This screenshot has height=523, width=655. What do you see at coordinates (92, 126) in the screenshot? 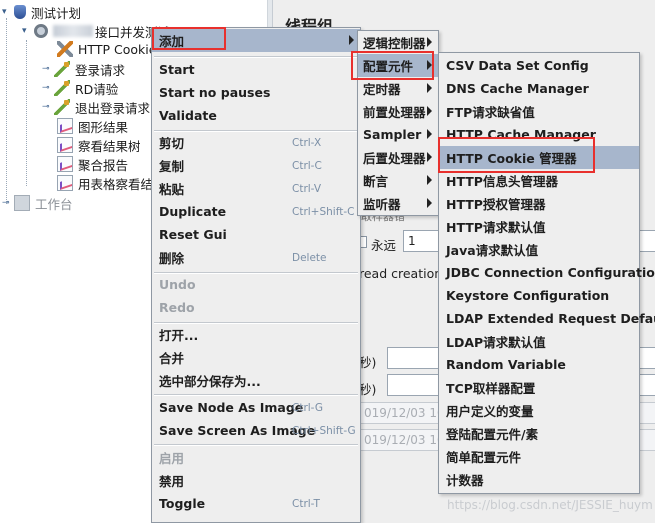
I see `tree-node-graph-results: 图形结果` at bounding box center [92, 126].